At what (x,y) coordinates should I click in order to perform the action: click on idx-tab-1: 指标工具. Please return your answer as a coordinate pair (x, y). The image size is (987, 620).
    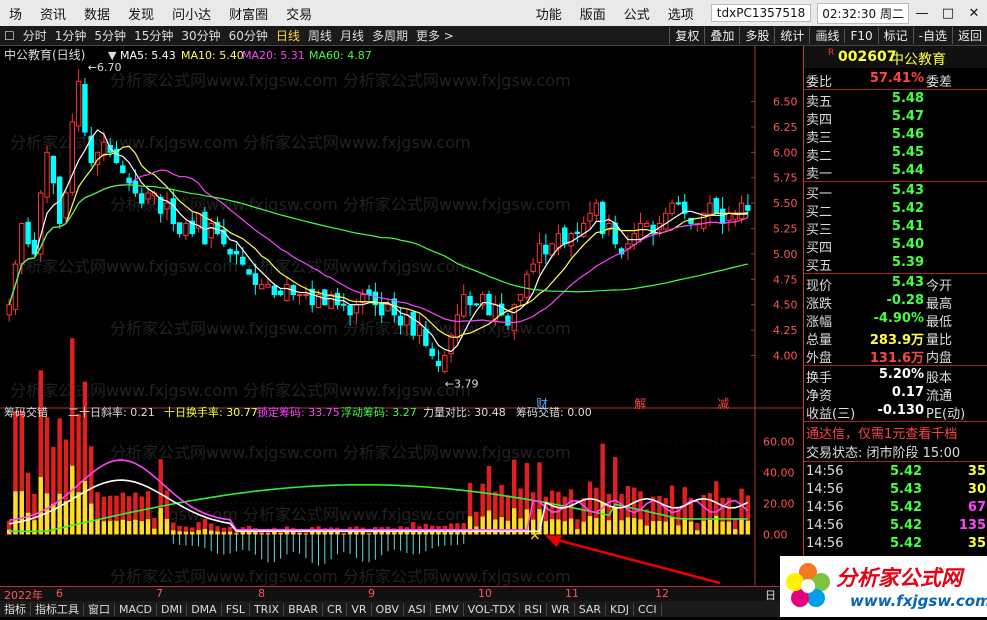
    Looking at the image, I should click on (57, 609).